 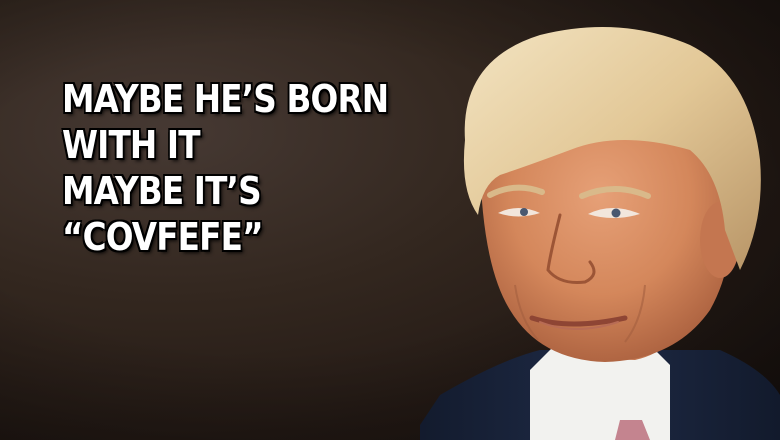 I want to click on caption-line-3: MAYBE IT’S, so click(x=162, y=191).